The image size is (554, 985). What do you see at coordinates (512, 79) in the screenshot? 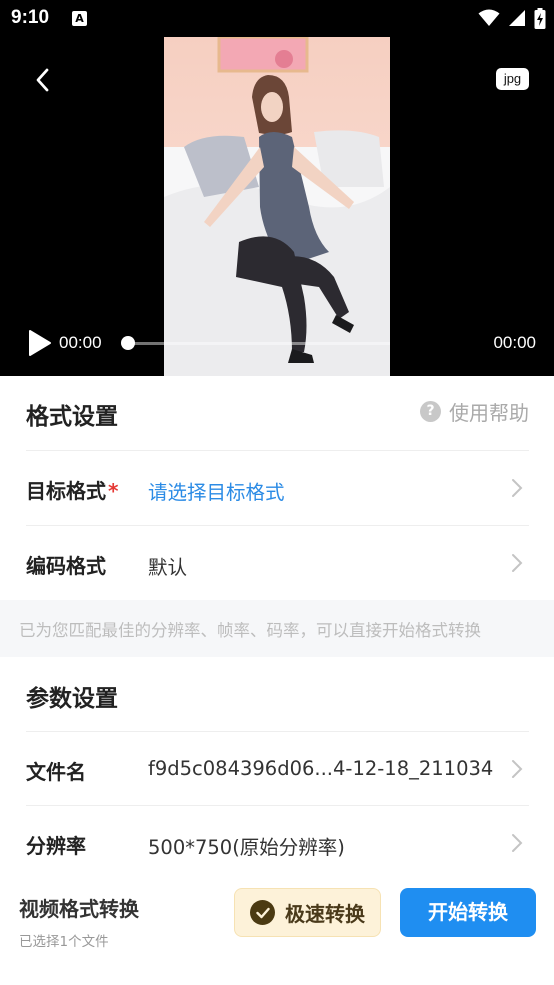
I see `format-badge: jpg` at bounding box center [512, 79].